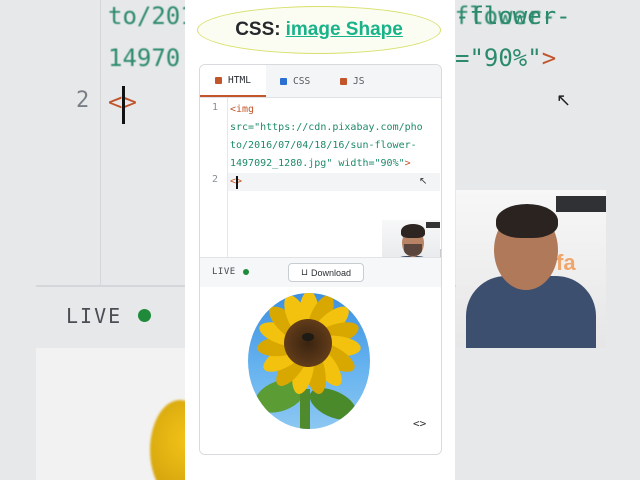  Describe the element at coordinates (224, 272) in the screenshot. I see `live-label: LIVE` at that location.